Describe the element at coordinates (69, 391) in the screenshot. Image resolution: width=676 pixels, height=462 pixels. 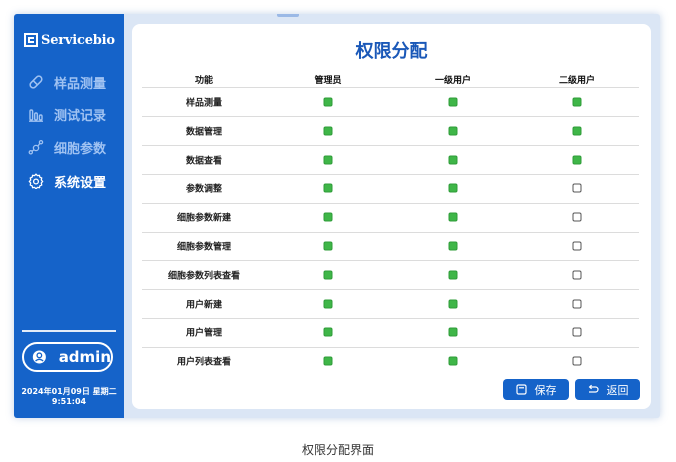
I see `current-date: 2024年01月09日 星期二` at that location.